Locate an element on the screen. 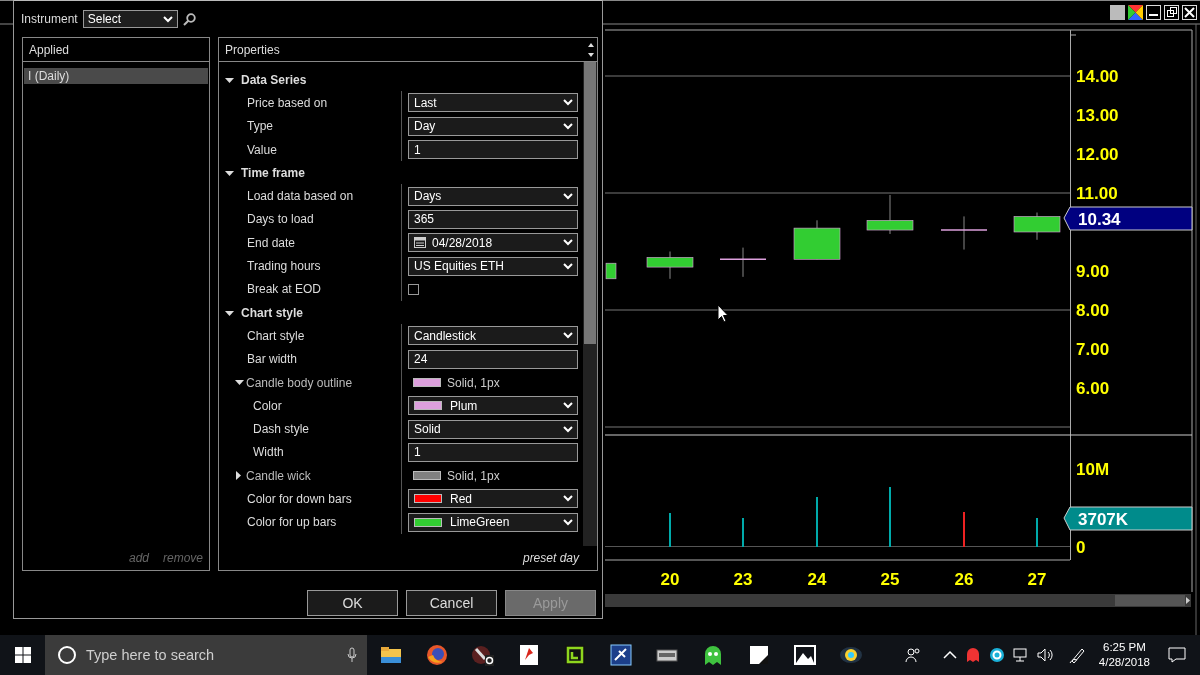 The image size is (1200, 675). preset-label: preset day is located at coordinates (550, 558).